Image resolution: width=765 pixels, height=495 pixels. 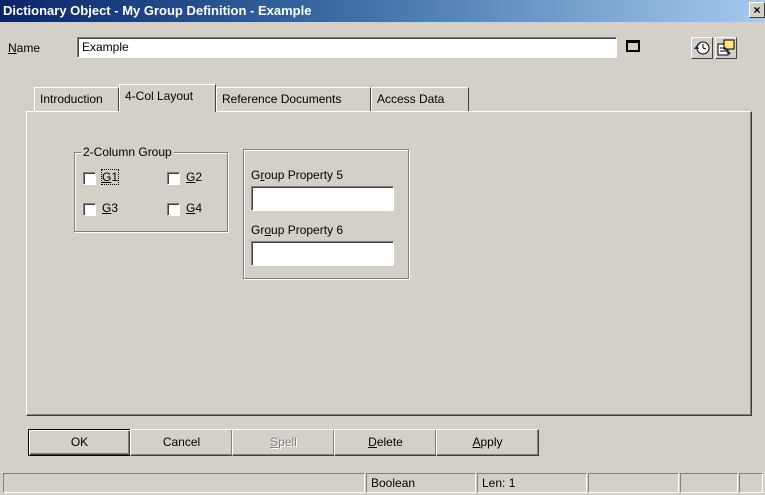 I want to click on maximize-field-icon, so click(x=633, y=46).